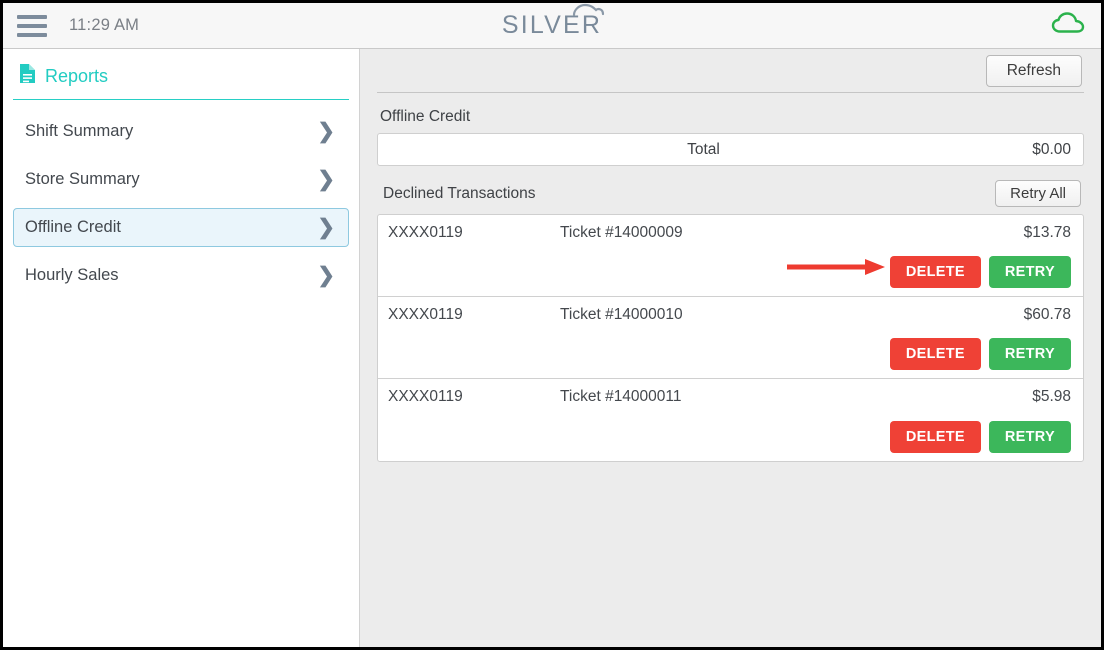 The width and height of the screenshot is (1104, 650). Describe the element at coordinates (82, 179) in the screenshot. I see `sidebar-item-label: Store Summary` at that location.